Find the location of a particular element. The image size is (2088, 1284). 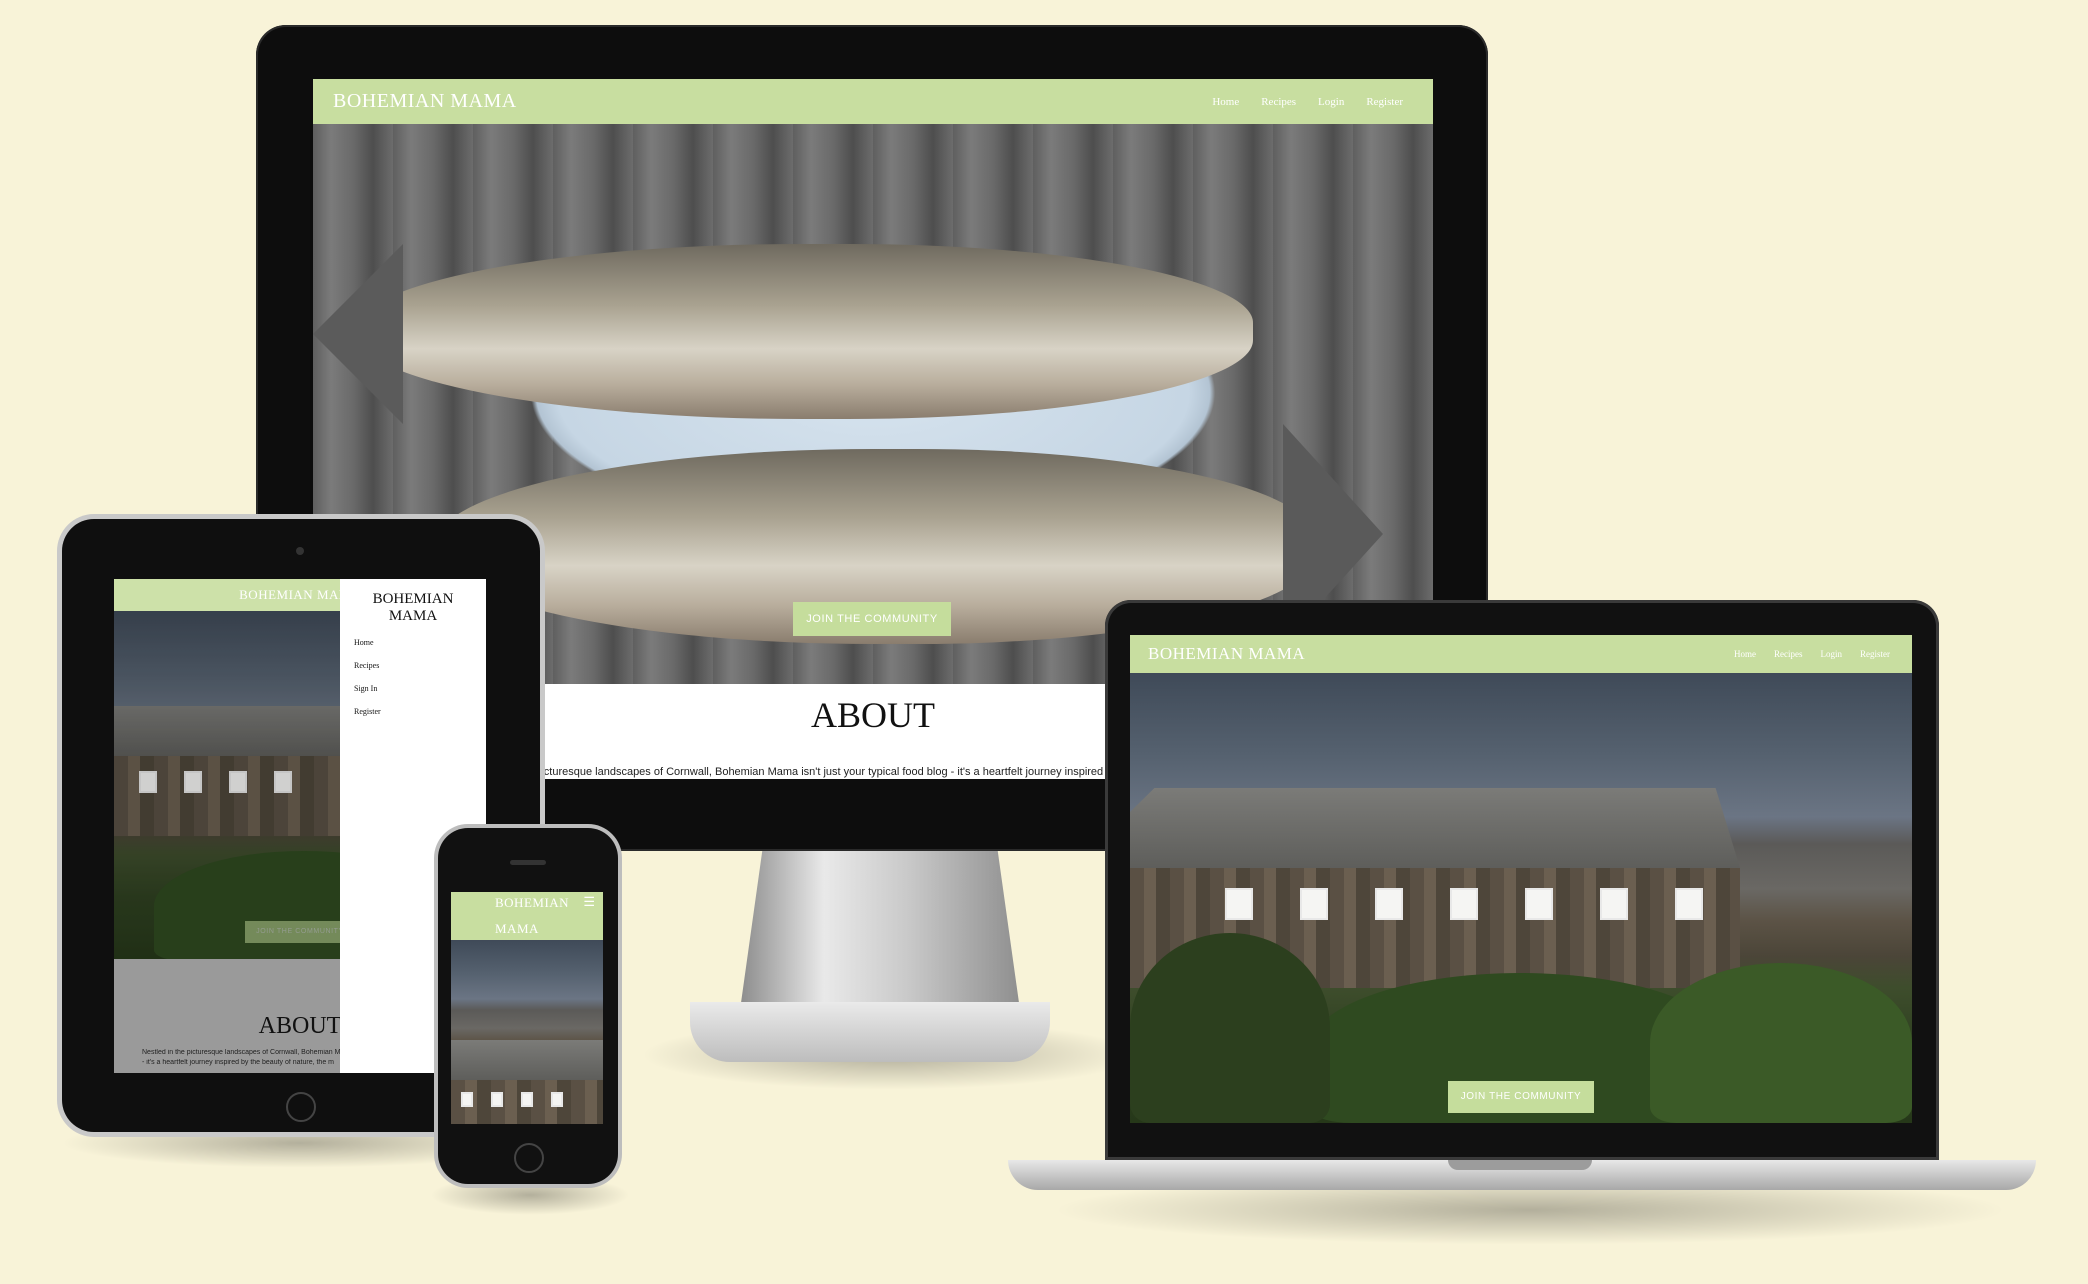

phone-screen: BOHEMIAN MAMA ☰ is located at coordinates (527, 1008).